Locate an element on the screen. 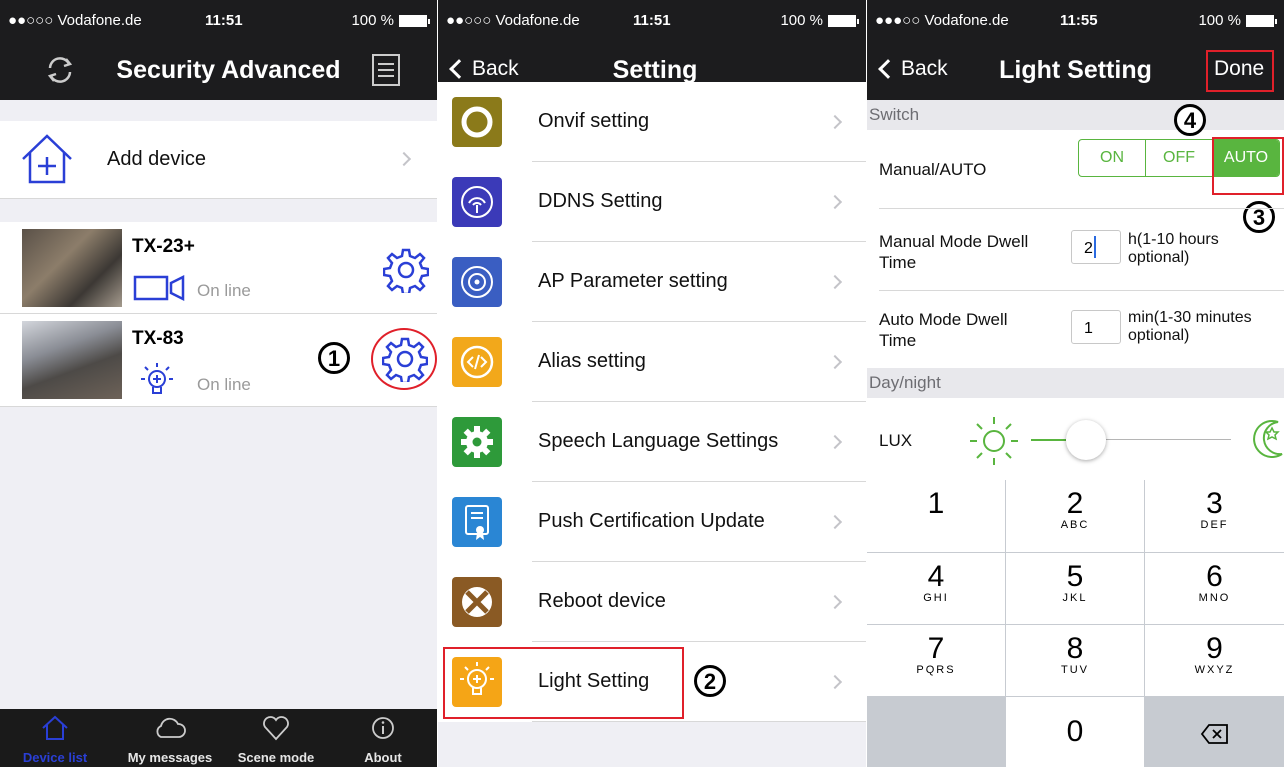 The image size is (1284, 767). setting-row-onvif: Onvif setting is located at coordinates (652, 122).